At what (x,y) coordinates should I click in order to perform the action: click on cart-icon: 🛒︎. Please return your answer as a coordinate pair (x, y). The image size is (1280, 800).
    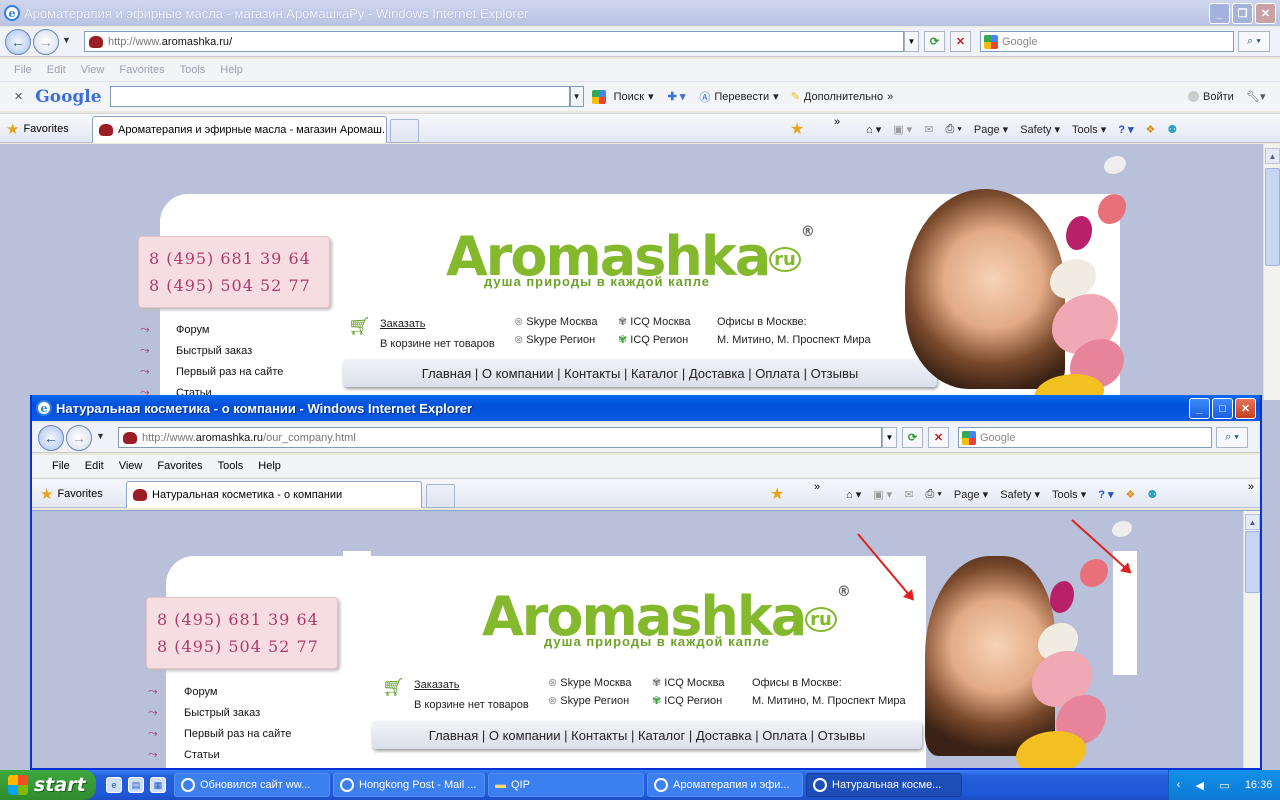
    Looking at the image, I should click on (359, 326).